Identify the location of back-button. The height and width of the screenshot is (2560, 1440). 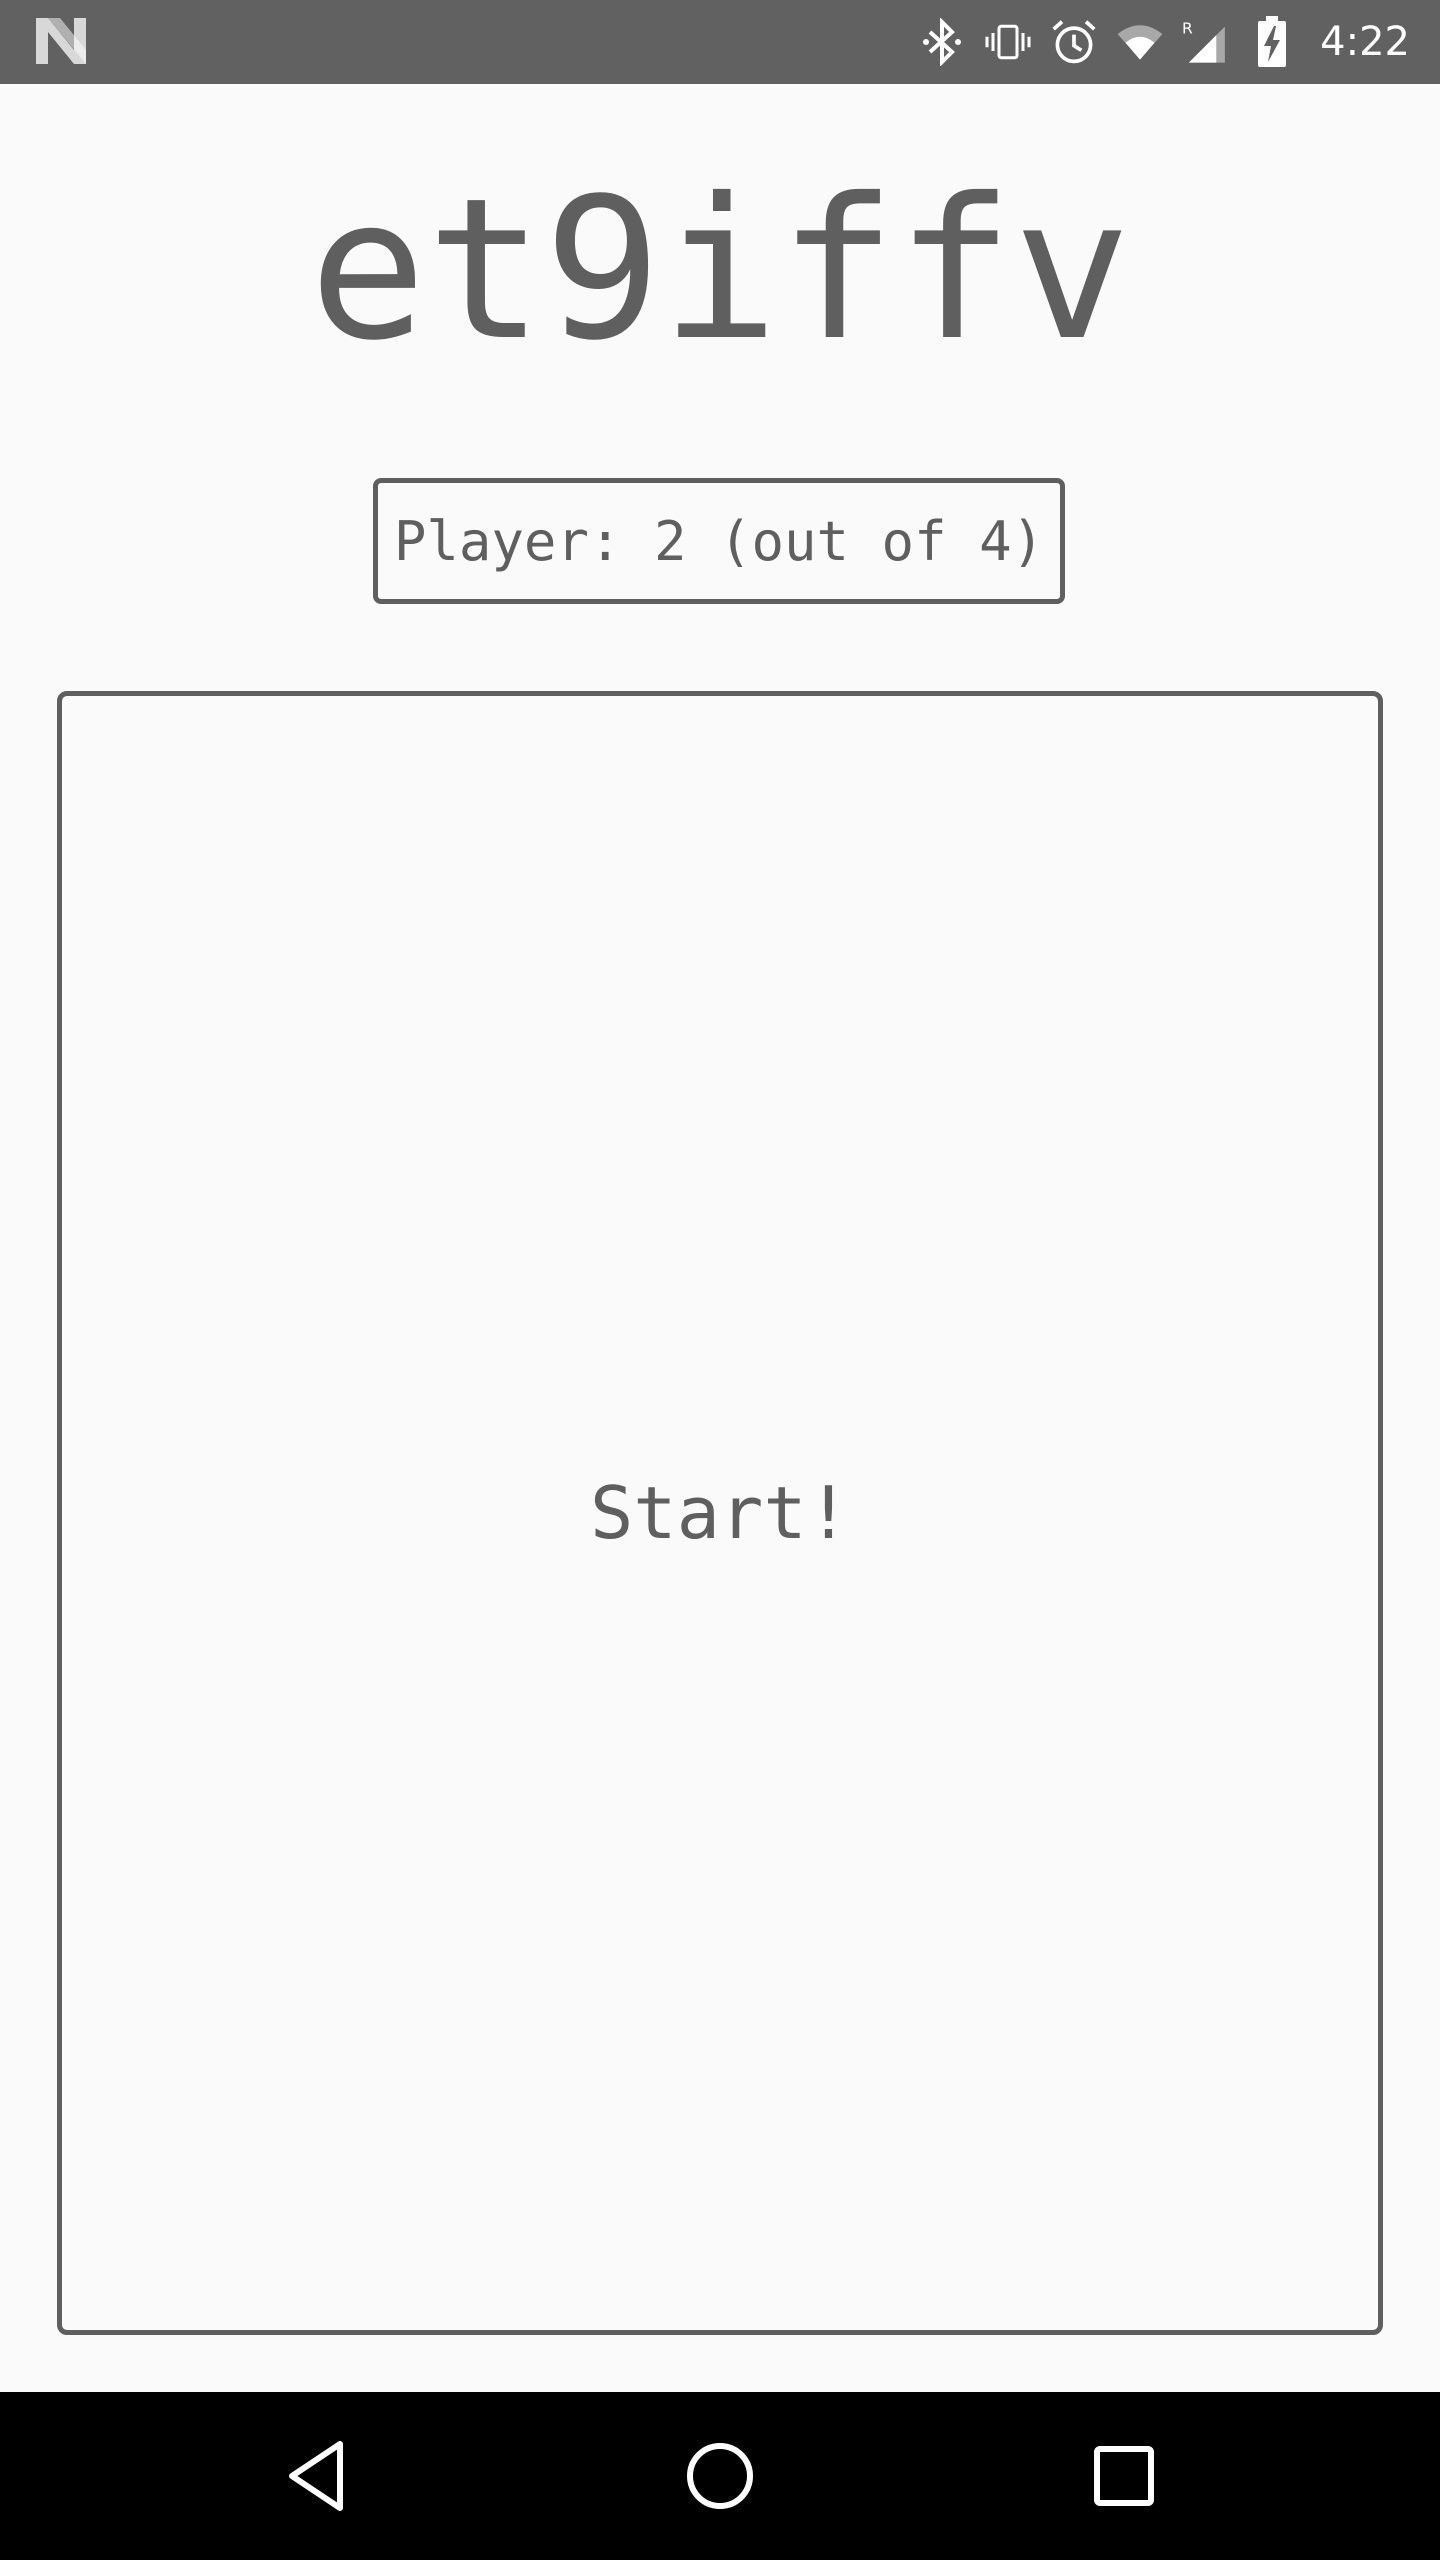
(317, 2476).